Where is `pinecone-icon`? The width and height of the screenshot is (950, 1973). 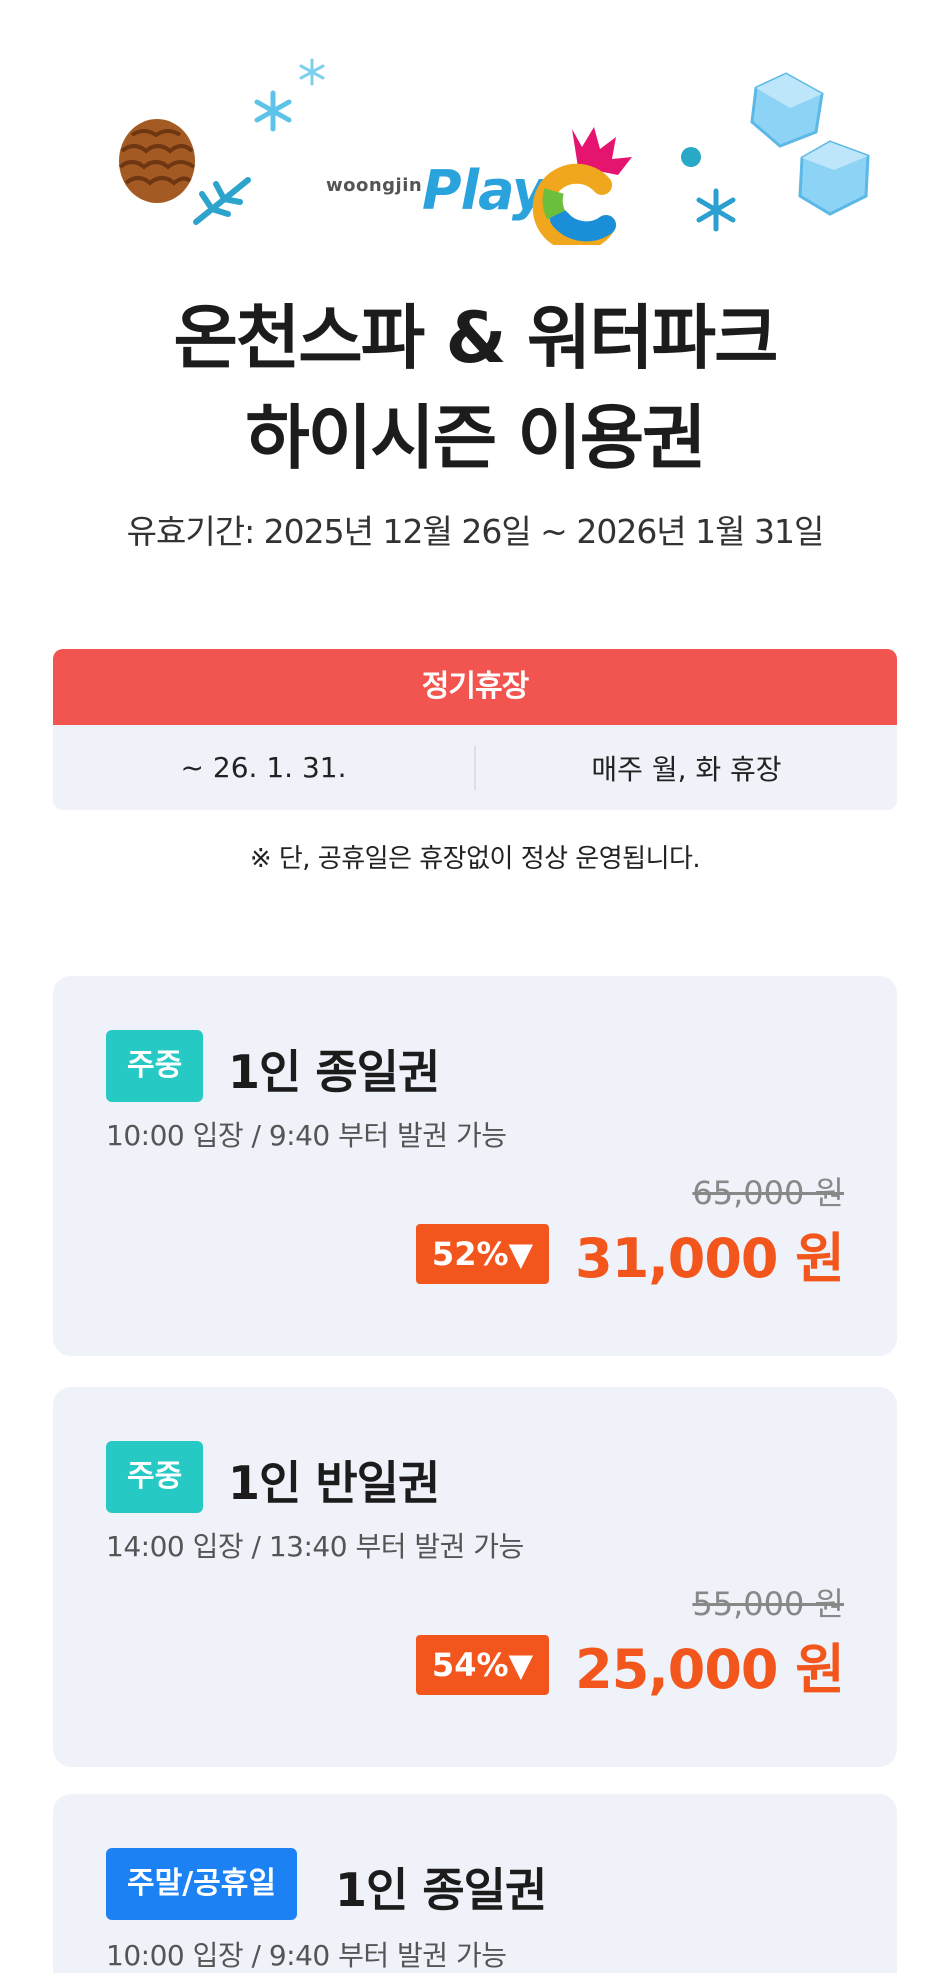 pinecone-icon is located at coordinates (157, 161).